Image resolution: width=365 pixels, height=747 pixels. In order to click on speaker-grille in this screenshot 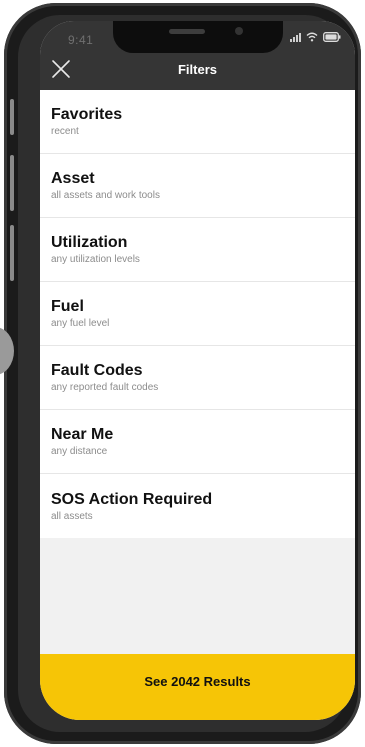, I will do `click(187, 31)`.